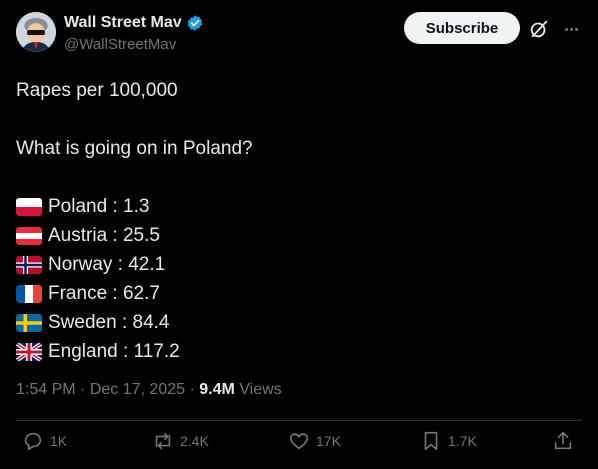 This screenshot has height=469, width=598. What do you see at coordinates (123, 23) in the screenshot?
I see `display-name: Wall Street Mav` at bounding box center [123, 23].